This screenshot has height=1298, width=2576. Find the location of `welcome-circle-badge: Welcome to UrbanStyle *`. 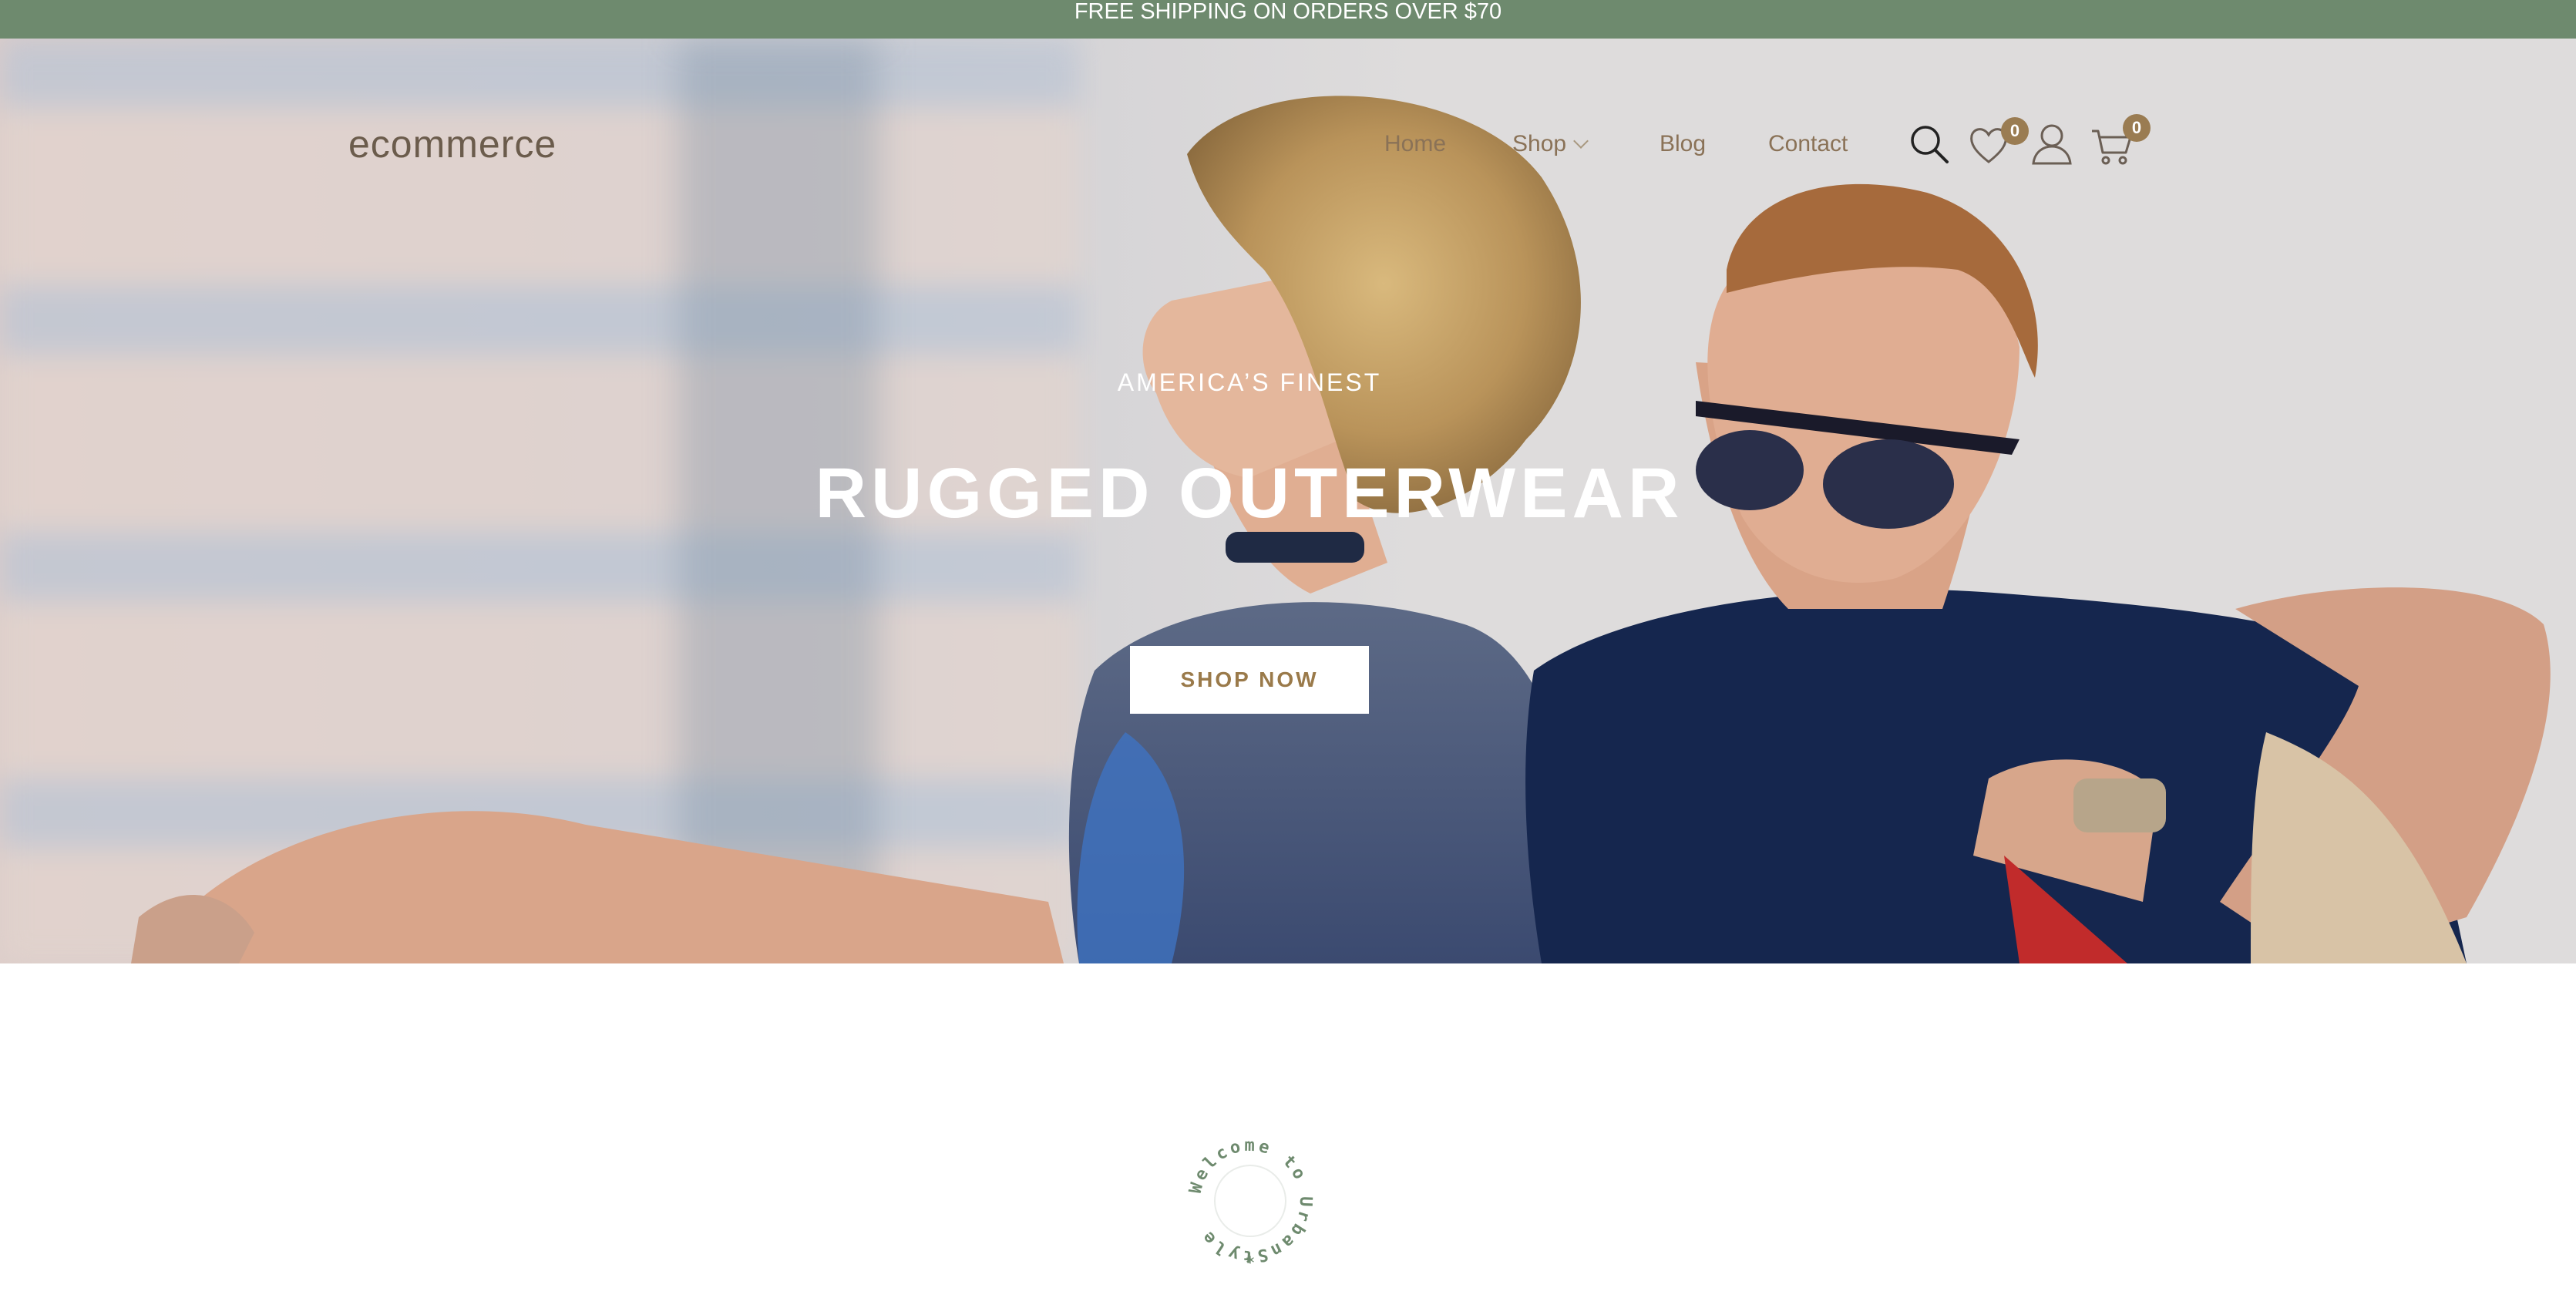

welcome-circle-badge: Welcome to UrbanStyle * is located at coordinates (1250, 1201).